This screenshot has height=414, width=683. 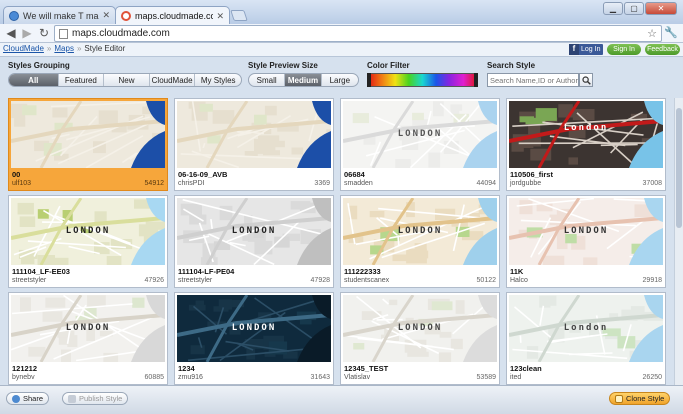 I want to click on publish-label: Publish Style, so click(x=101, y=398).